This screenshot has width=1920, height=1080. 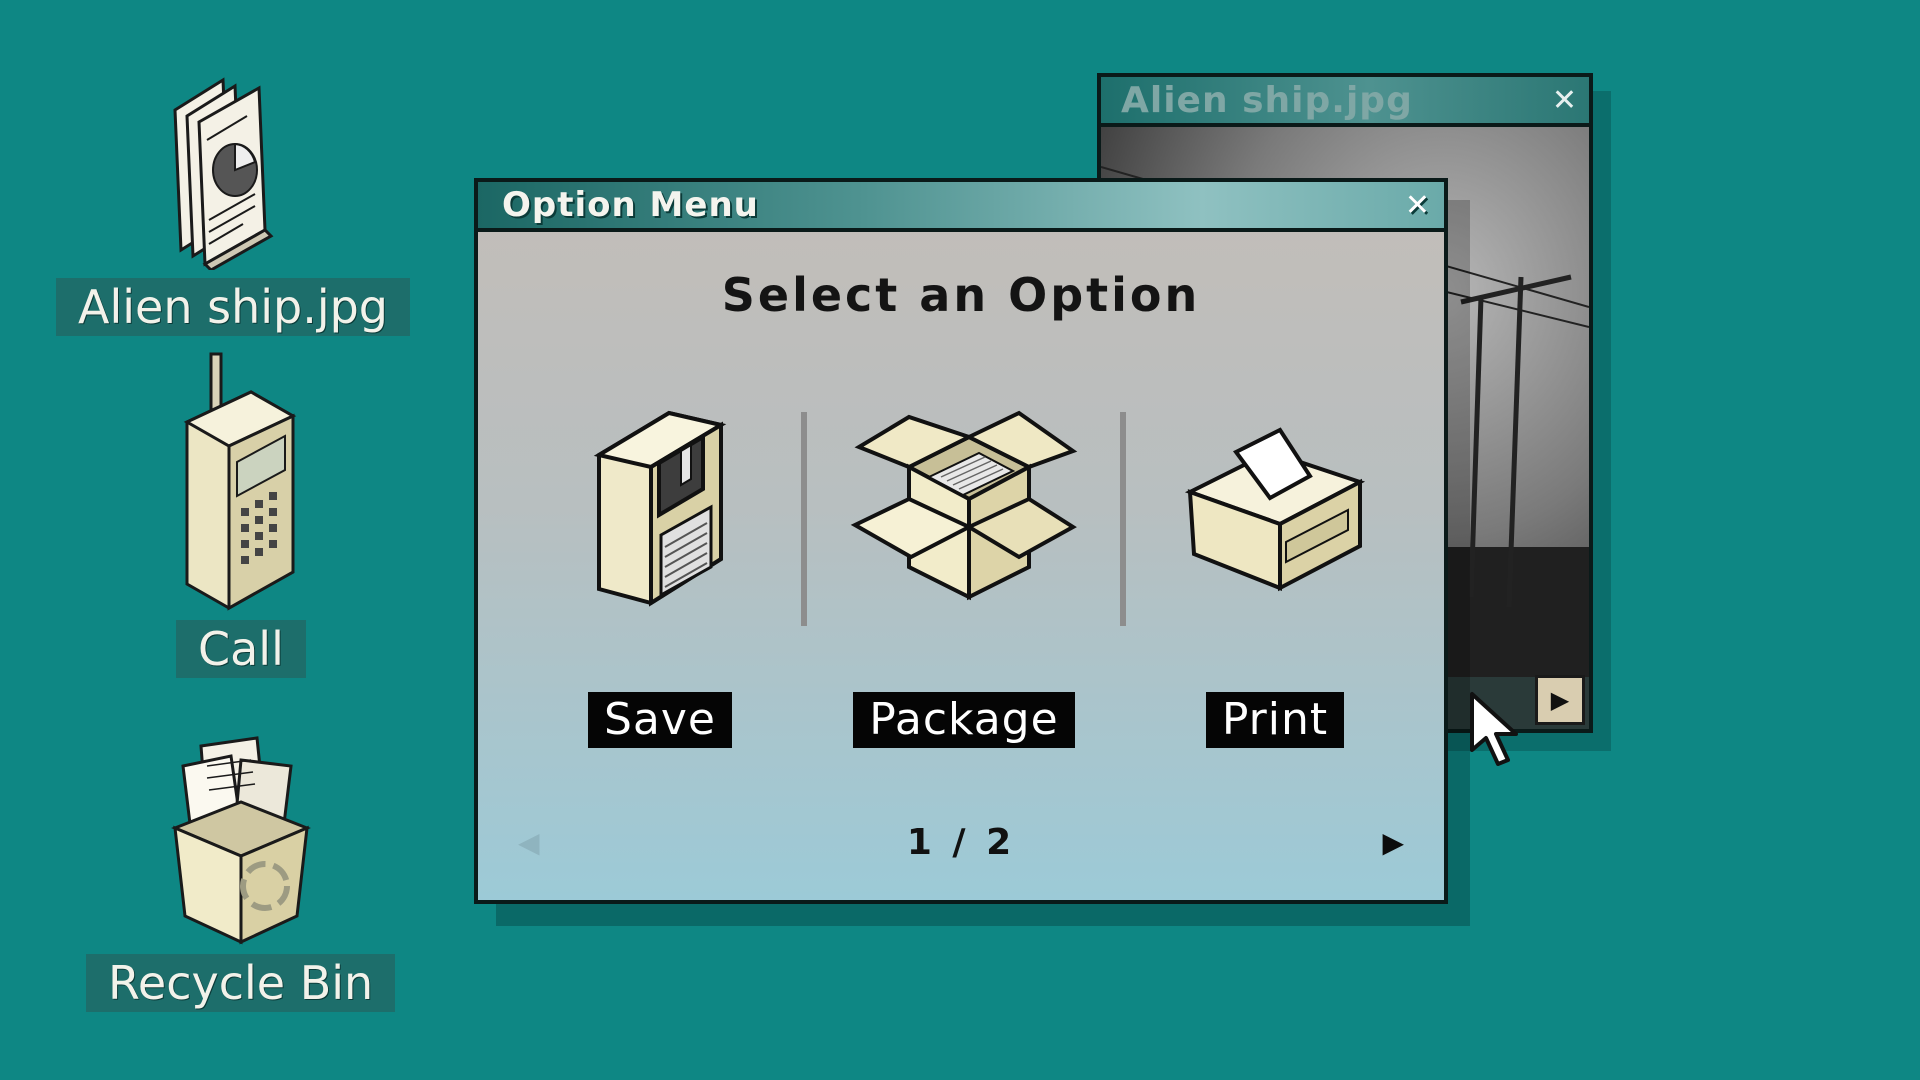 What do you see at coordinates (1384, 842) in the screenshot?
I see `next-page-button: ▶` at bounding box center [1384, 842].